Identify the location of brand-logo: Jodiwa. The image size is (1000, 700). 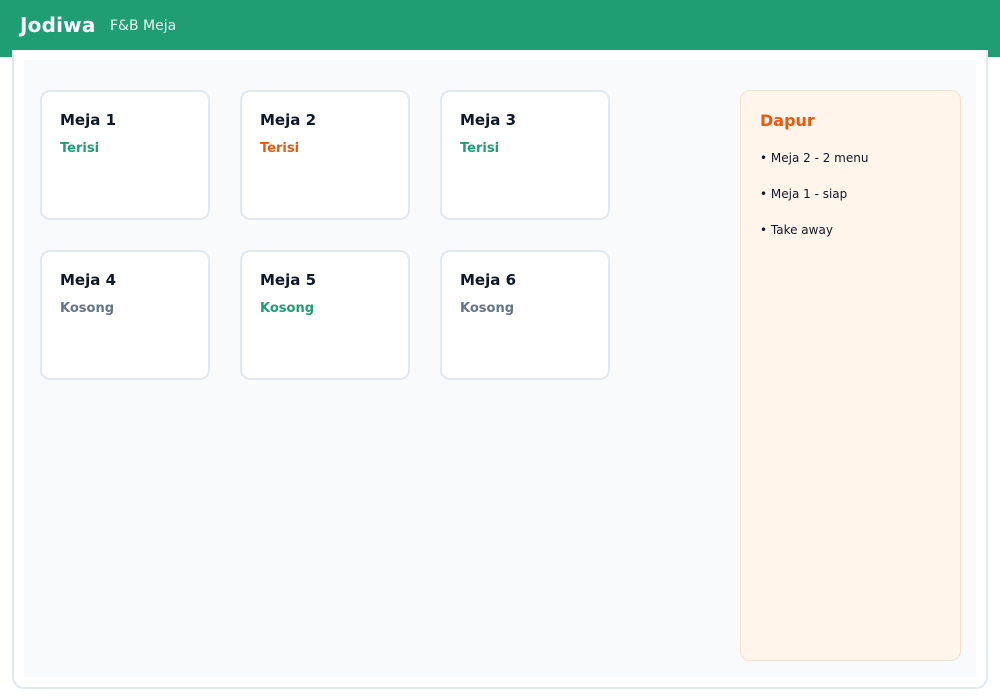
(58, 25).